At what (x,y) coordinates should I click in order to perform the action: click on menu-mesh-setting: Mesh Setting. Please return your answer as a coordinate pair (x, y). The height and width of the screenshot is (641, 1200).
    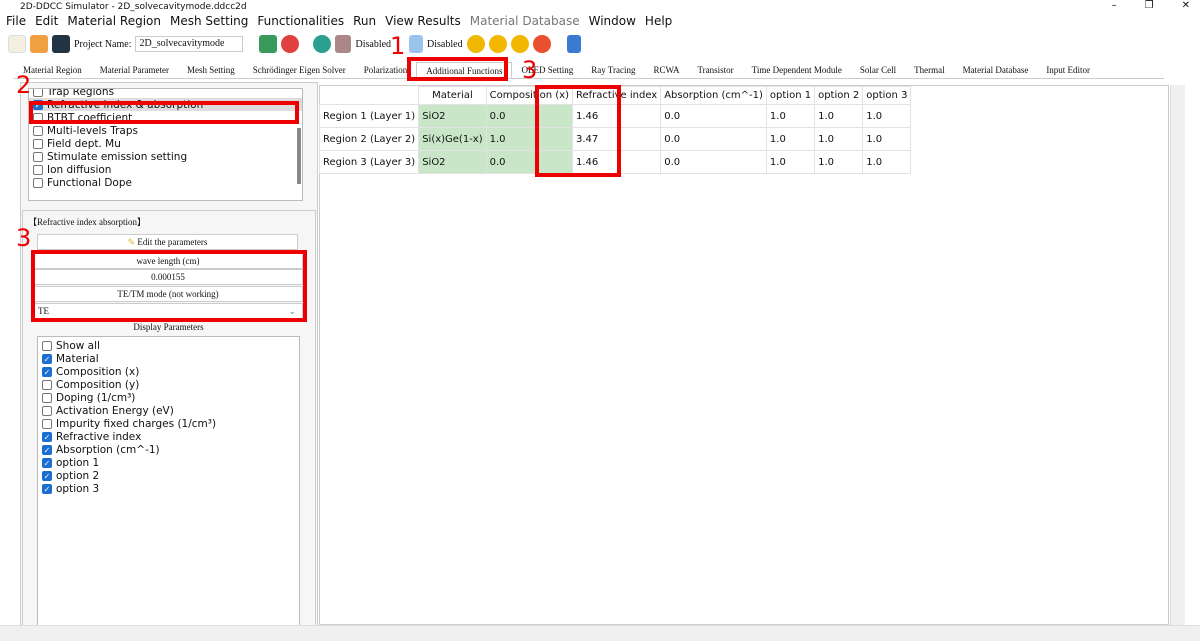
    Looking at the image, I should click on (209, 23).